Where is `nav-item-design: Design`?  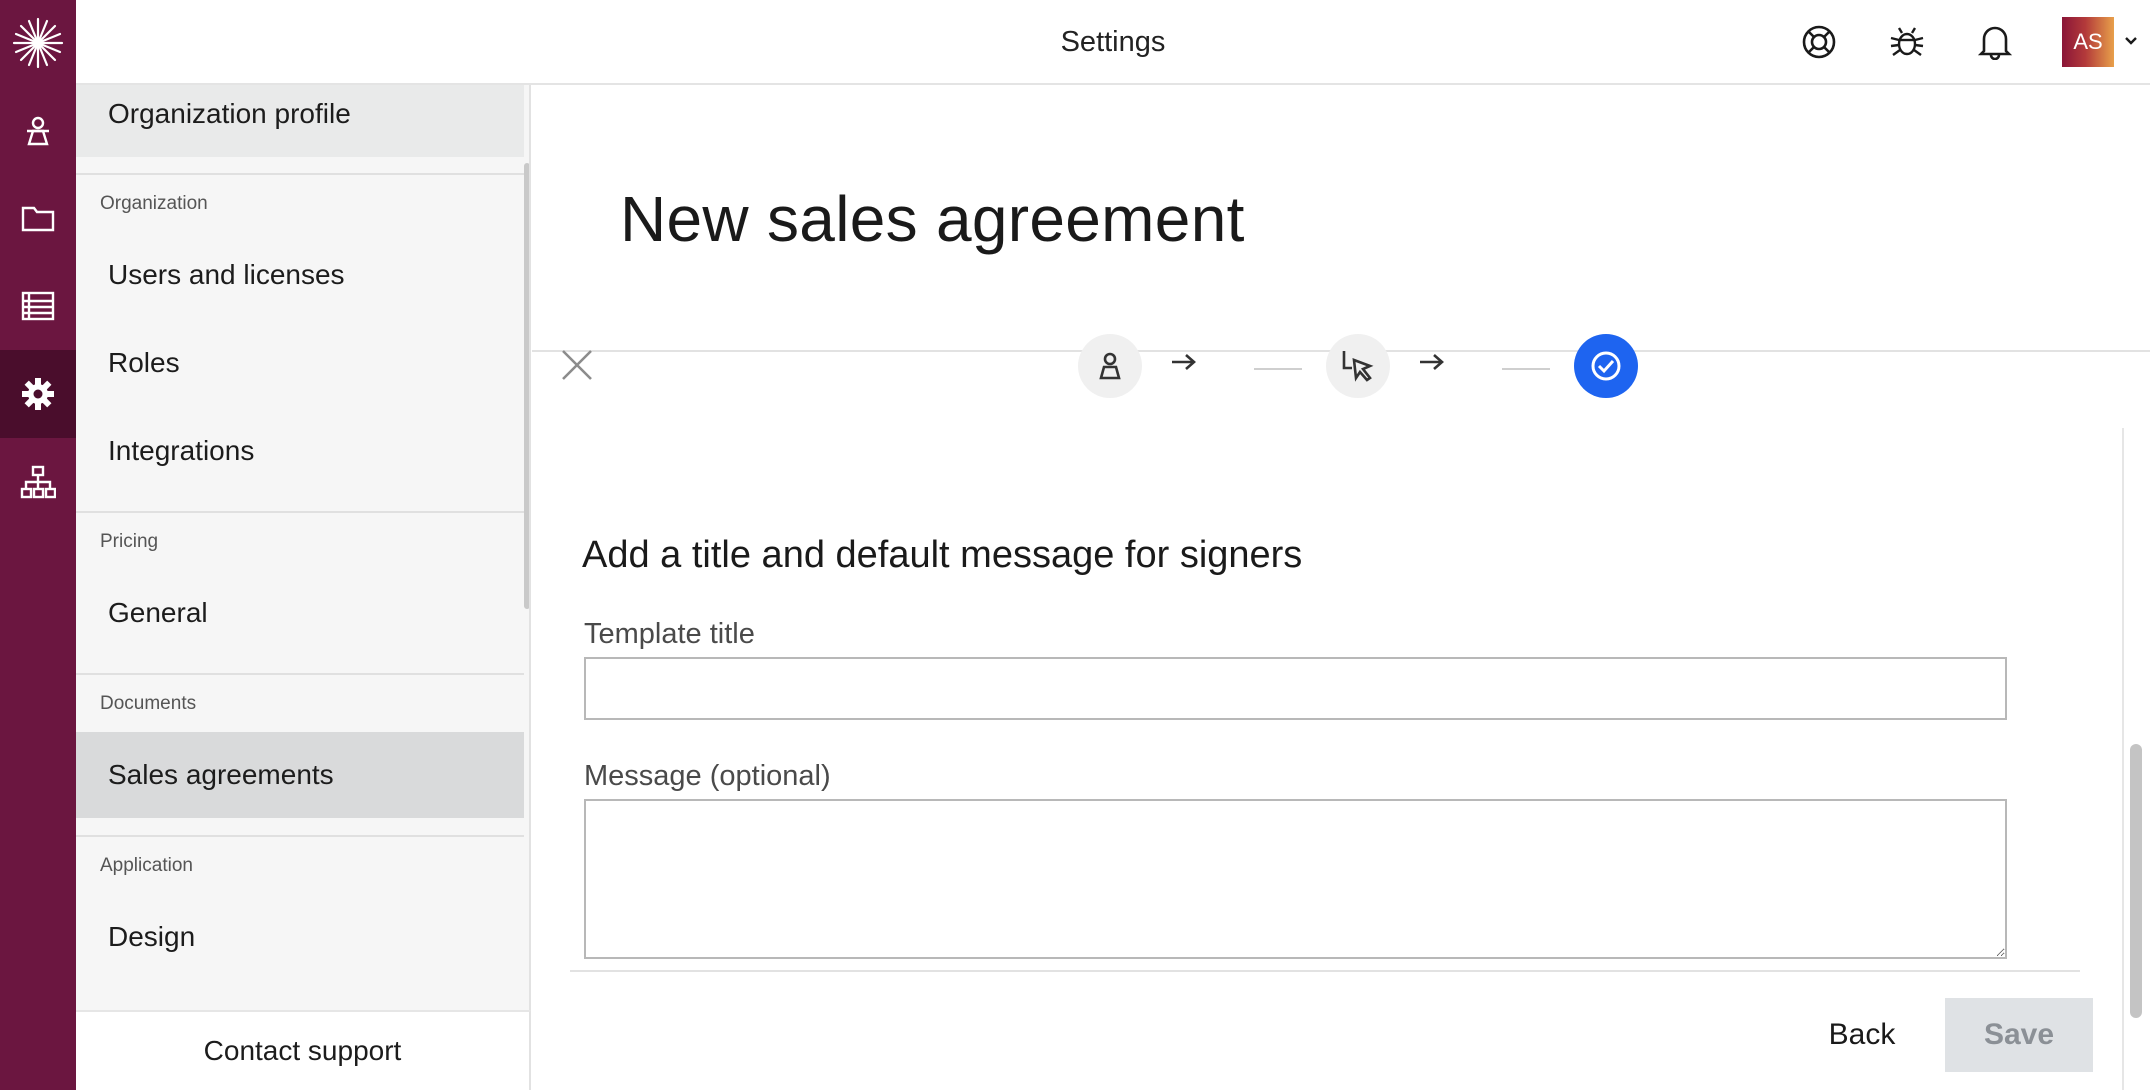
nav-item-design: Design is located at coordinates (300, 937).